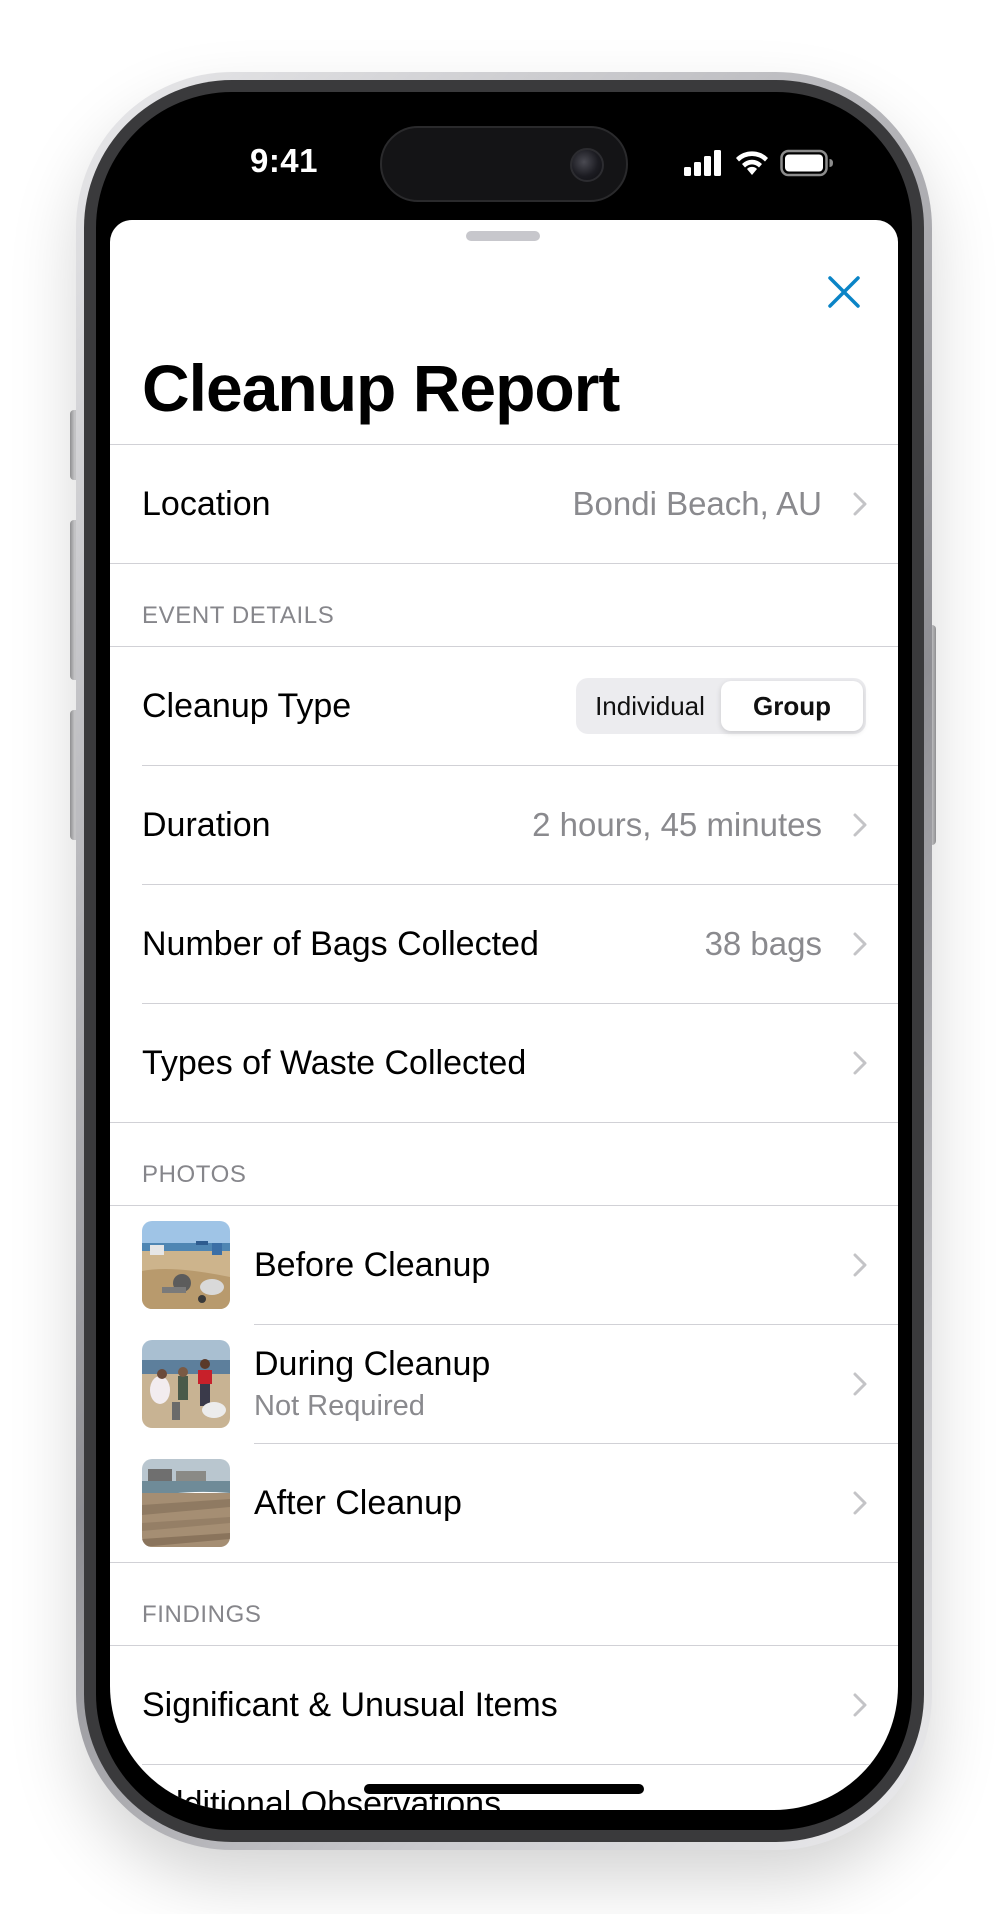 This screenshot has height=1914, width=1004. Describe the element at coordinates (504, 1384) in the screenshot. I see `photo-row-during: During Cleanup Not Required` at that location.